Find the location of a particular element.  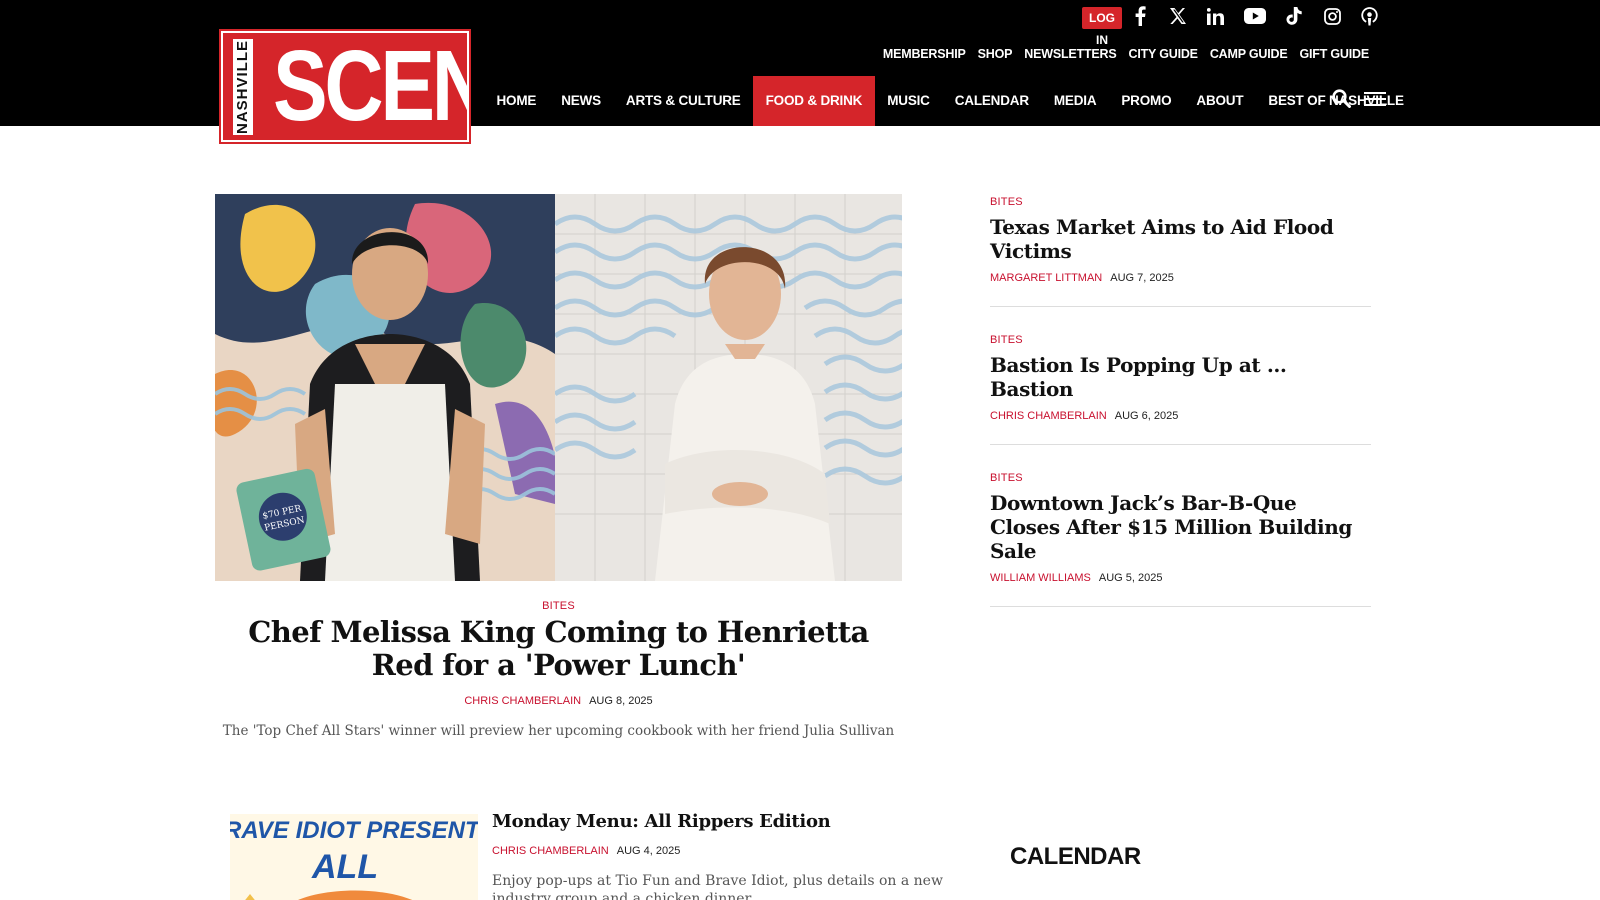

facebook-icon is located at coordinates (1140, 16).